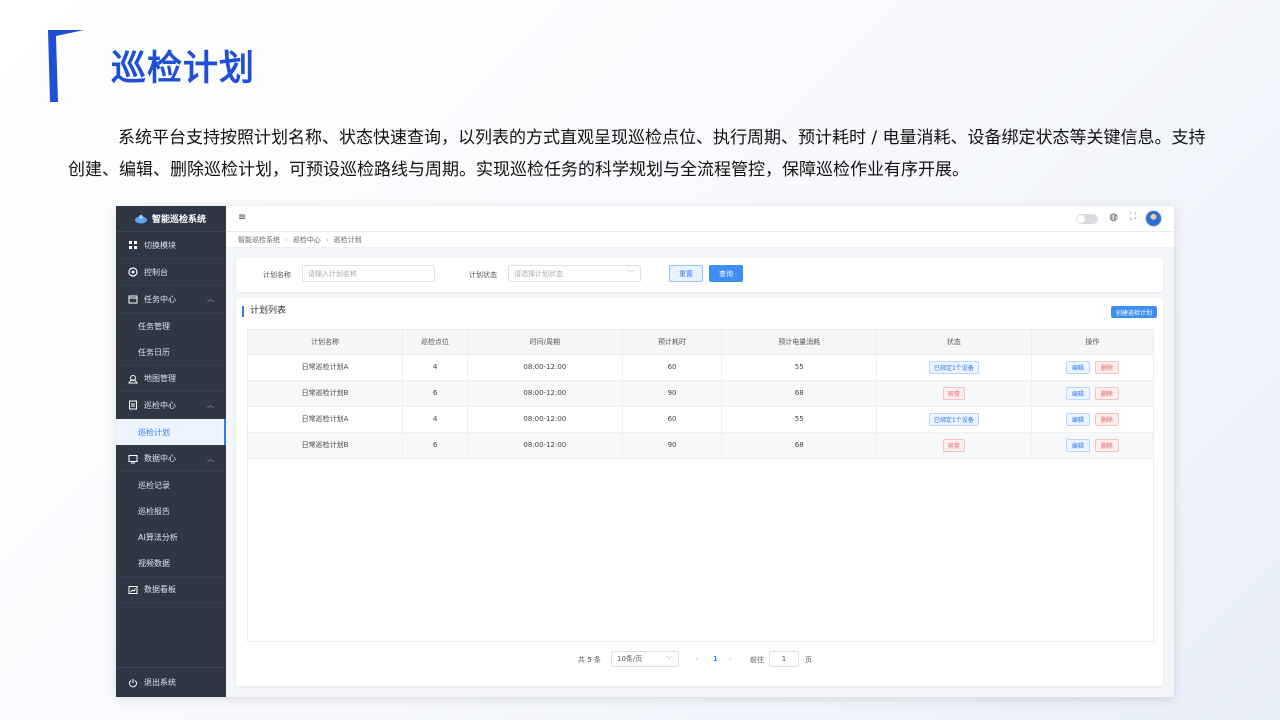  What do you see at coordinates (730, 659) in the screenshot?
I see `chevron-right-icon: ›` at bounding box center [730, 659].